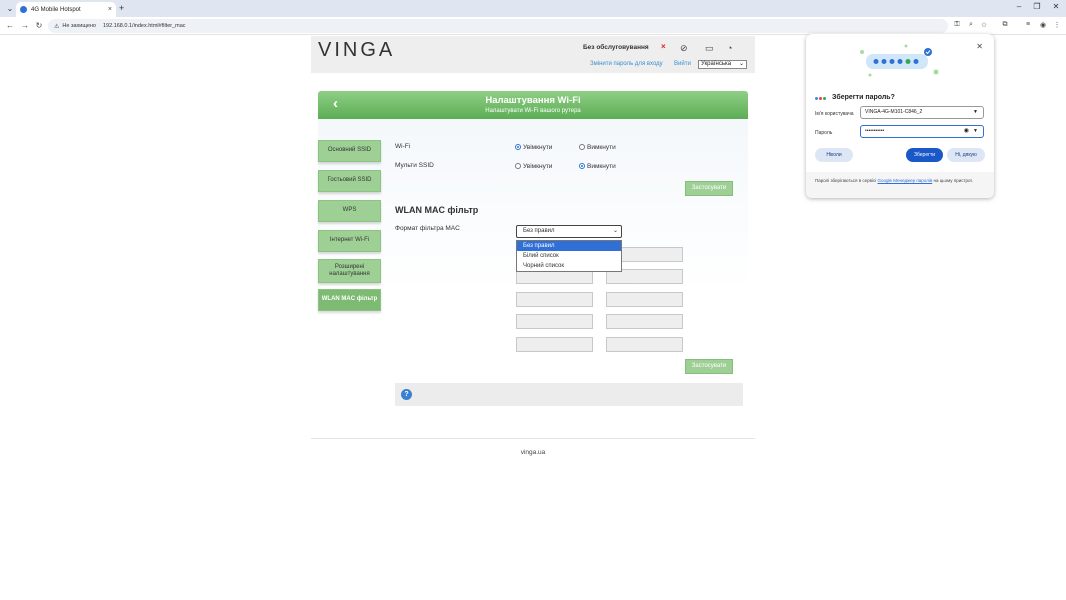 The width and height of the screenshot is (1066, 600). Describe the element at coordinates (25, 26) in the screenshot. I see `forward-arrow-icon: →` at that location.